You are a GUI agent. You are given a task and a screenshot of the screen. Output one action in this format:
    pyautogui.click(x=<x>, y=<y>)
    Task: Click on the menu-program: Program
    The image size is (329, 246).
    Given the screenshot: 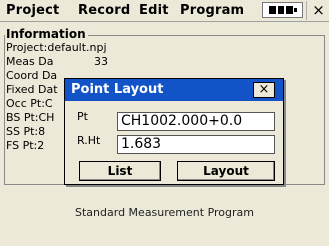 What is the action you would take?
    pyautogui.click(x=212, y=10)
    